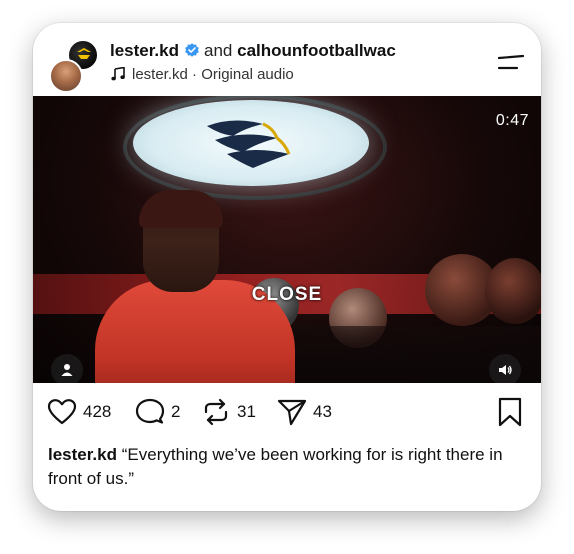  I want to click on music-note-icon, so click(118, 74).